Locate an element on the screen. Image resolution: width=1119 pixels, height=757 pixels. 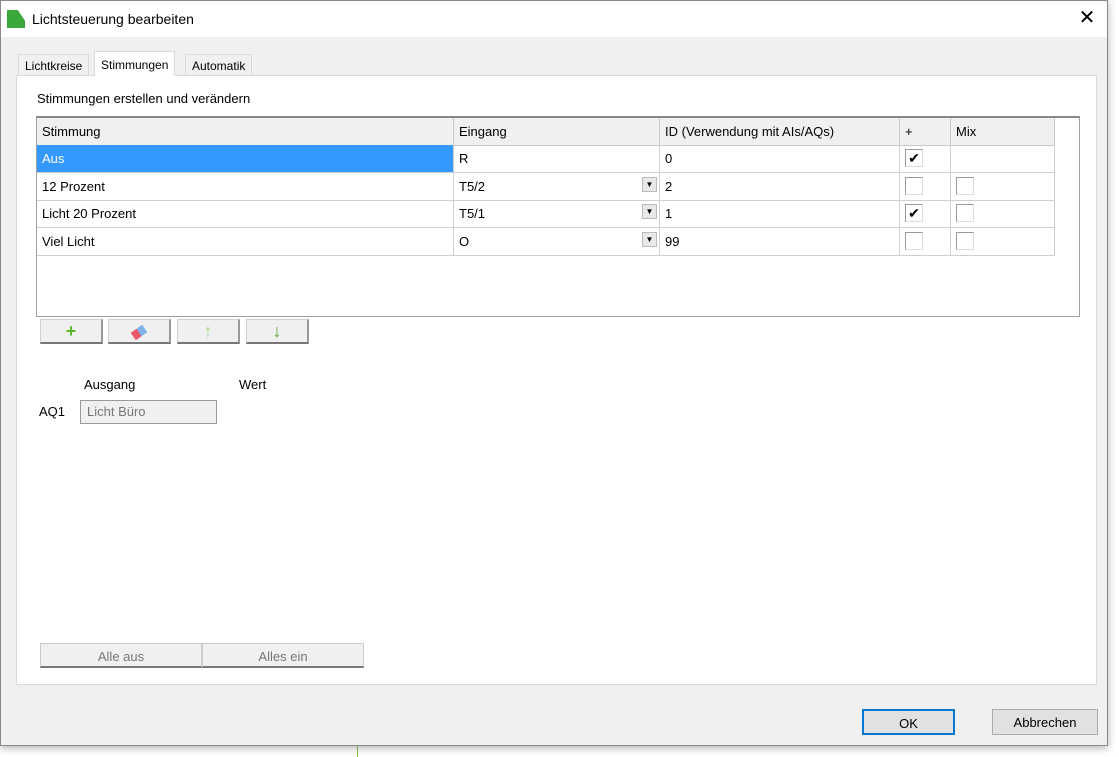
table-row: Aus R 0 ✔ is located at coordinates (546, 159).